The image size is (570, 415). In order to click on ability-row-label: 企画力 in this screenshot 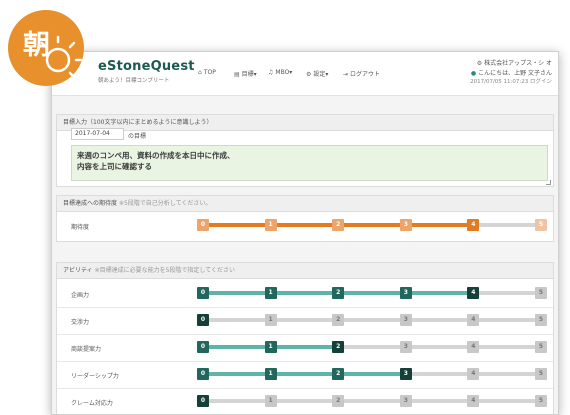, I will do `click(80, 295)`.